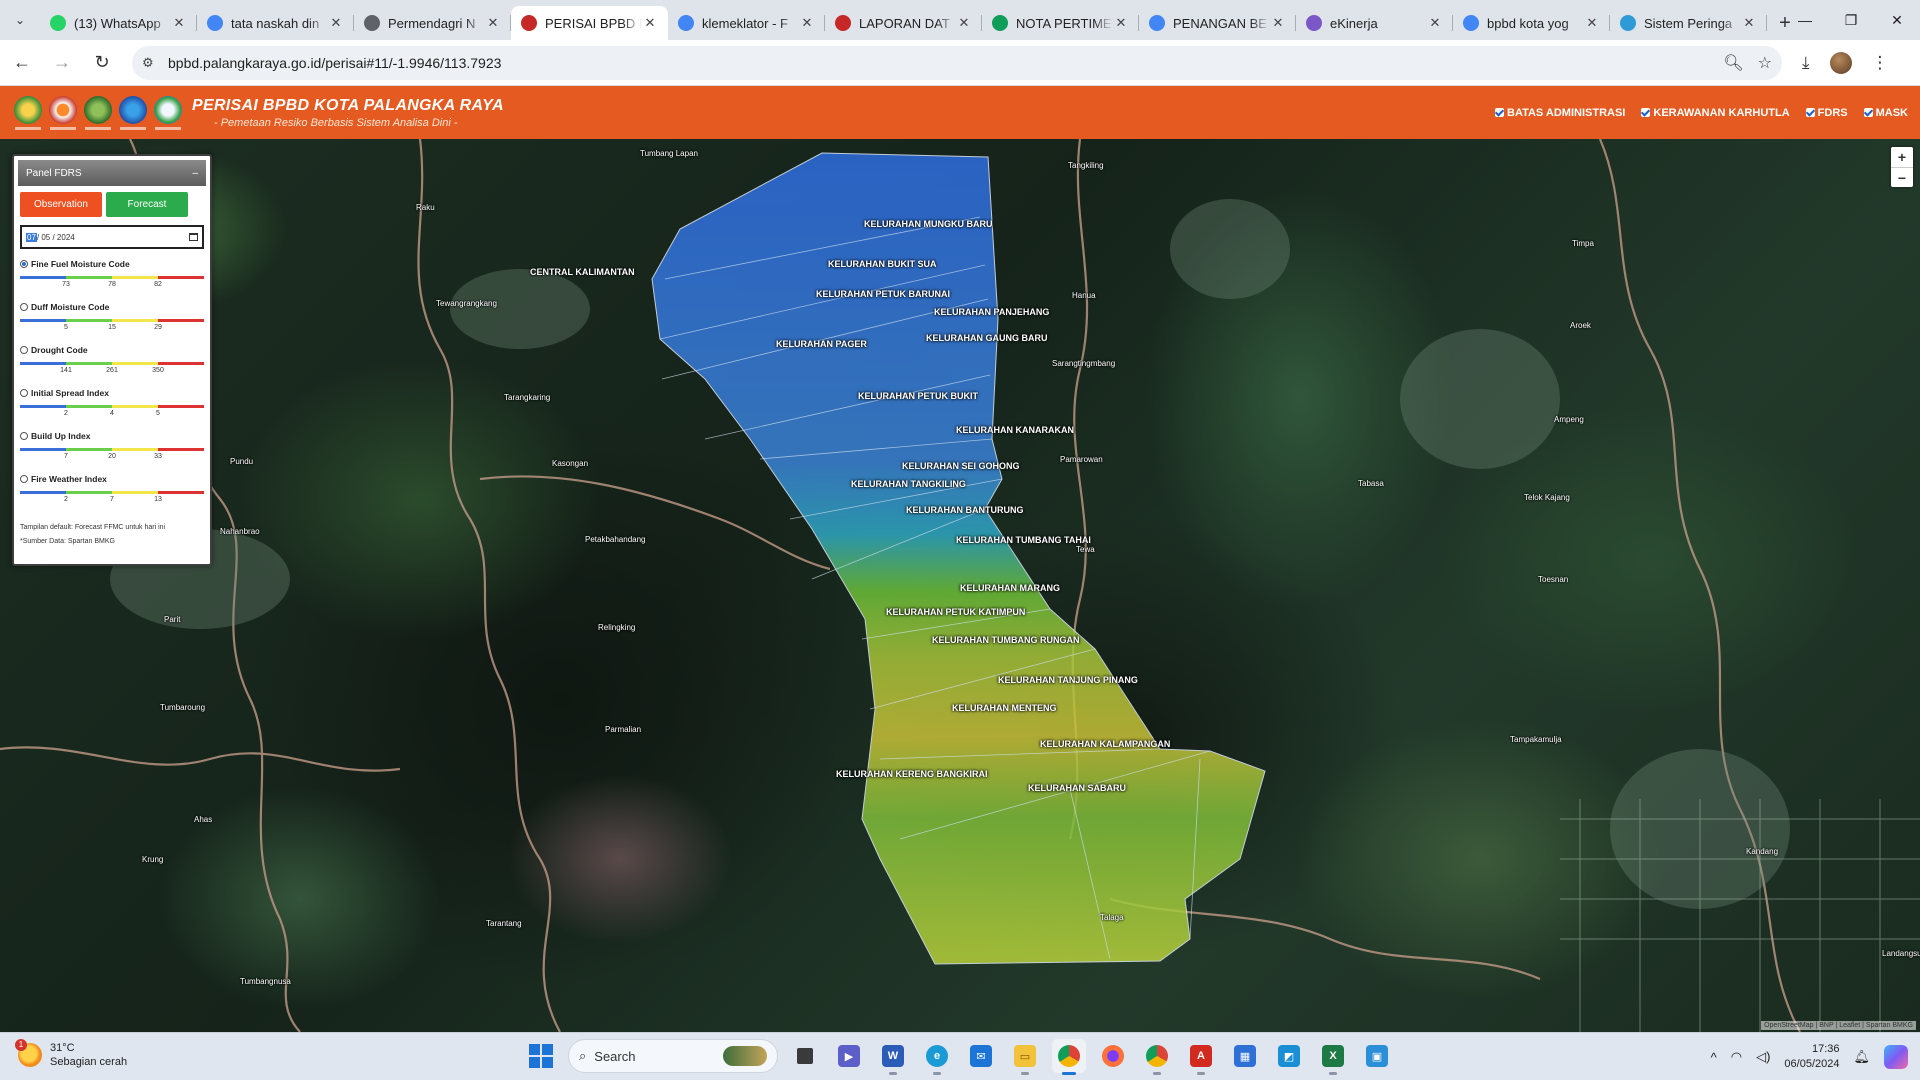 The image size is (1920, 1080). I want to click on profile-avatar, so click(1840, 62).